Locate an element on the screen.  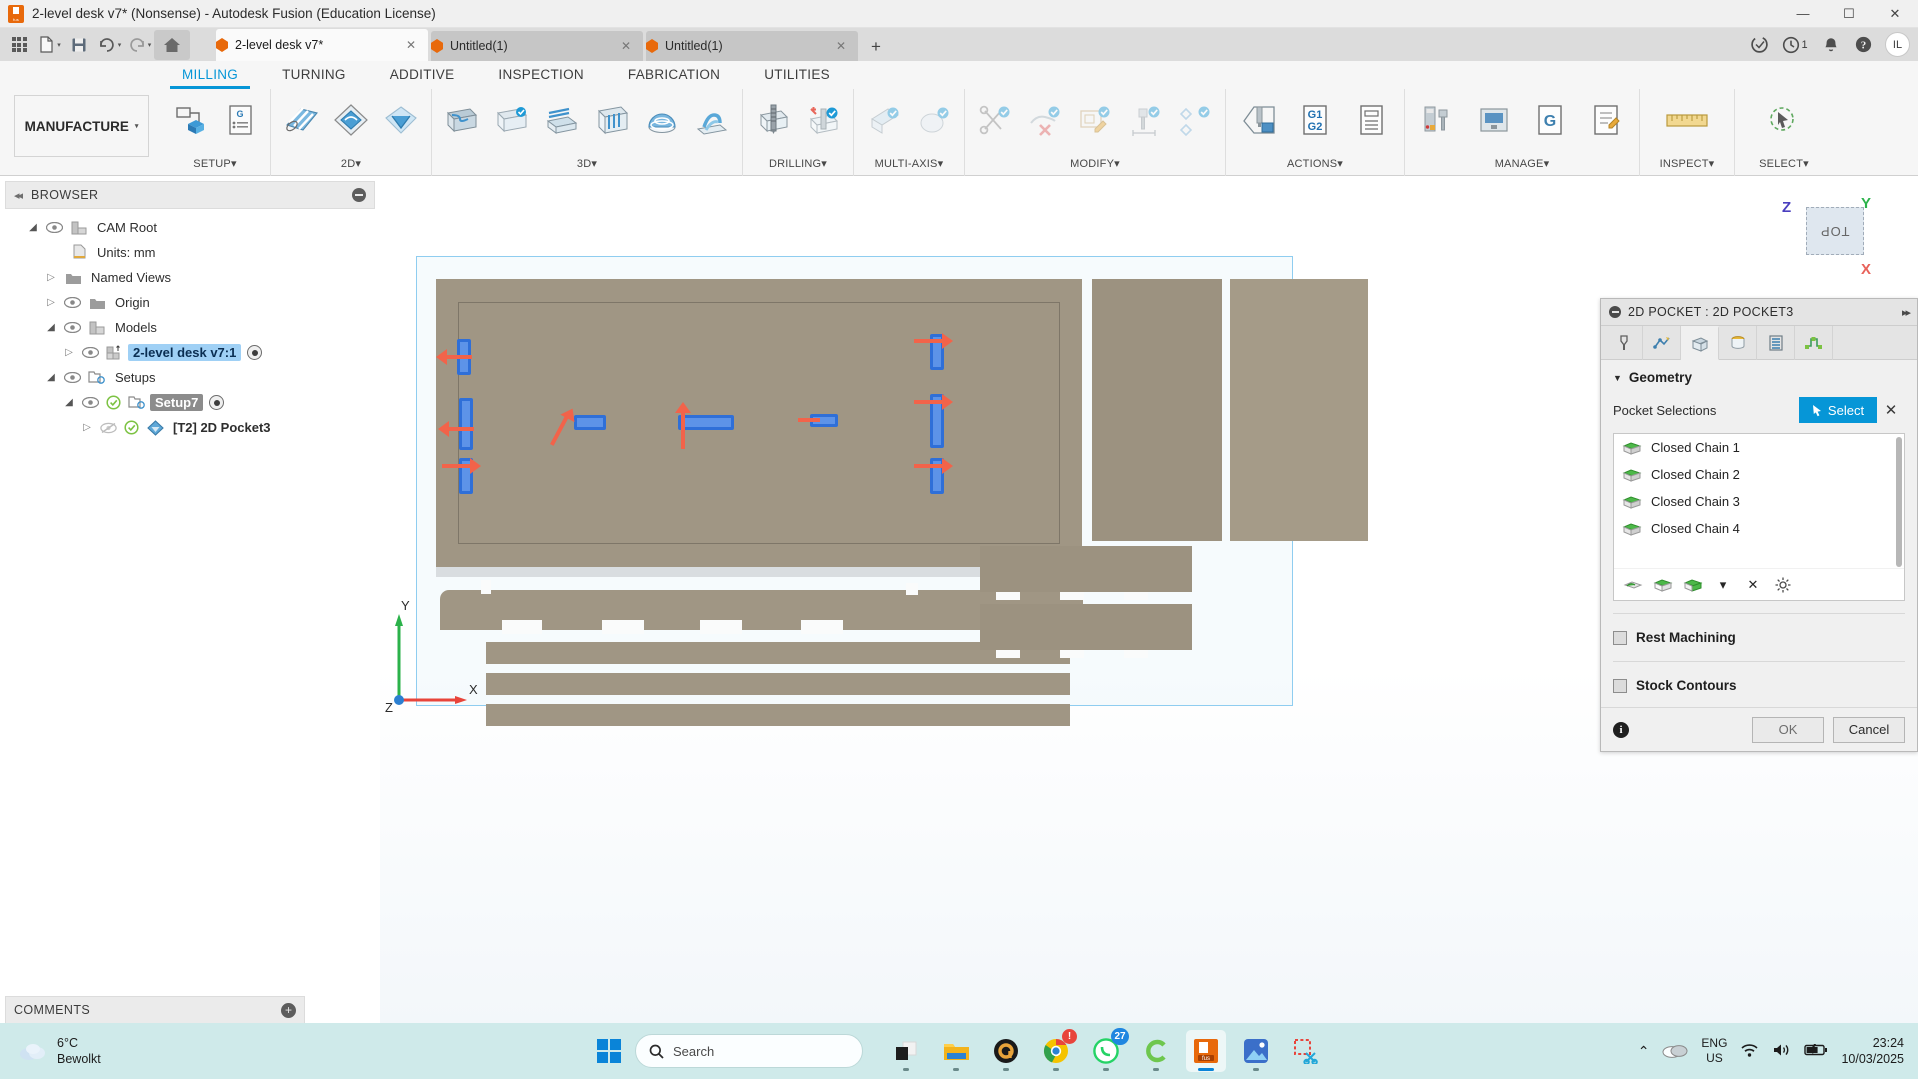
view-cube: TOP Z Y X is located at coordinates (1836, 241).